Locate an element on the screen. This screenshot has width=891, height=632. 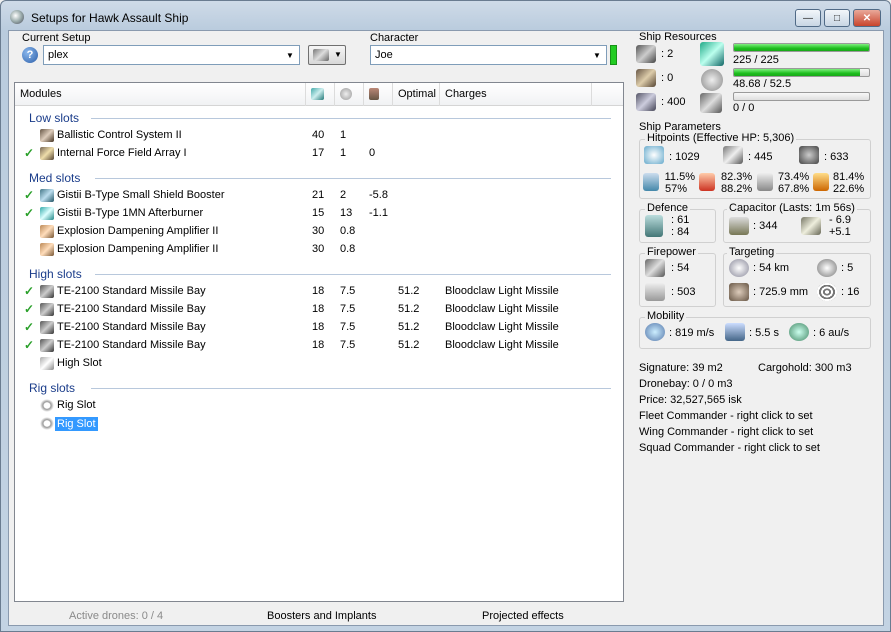
powergrid-bar is located at coordinates (801, 72).